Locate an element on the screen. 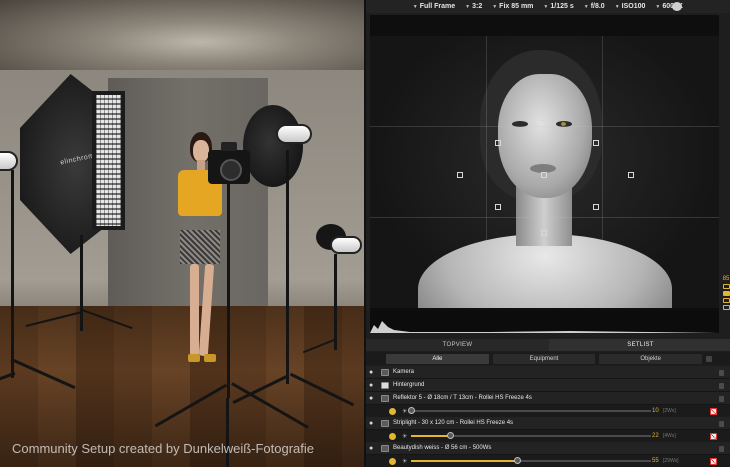 This screenshot has height=467, width=730. lock-all-icon is located at coordinates (709, 358).